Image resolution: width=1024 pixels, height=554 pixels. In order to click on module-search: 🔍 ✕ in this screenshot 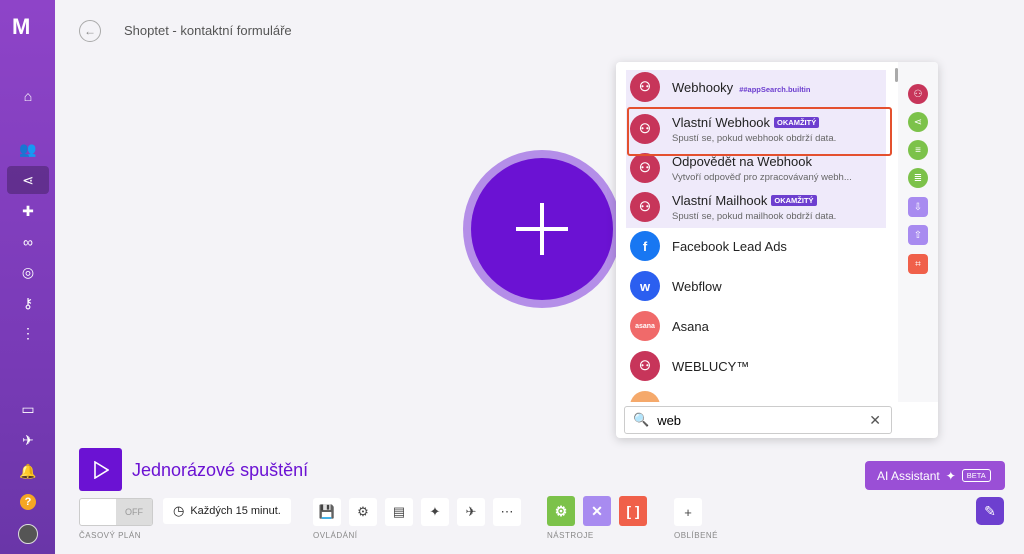, I will do `click(758, 420)`.